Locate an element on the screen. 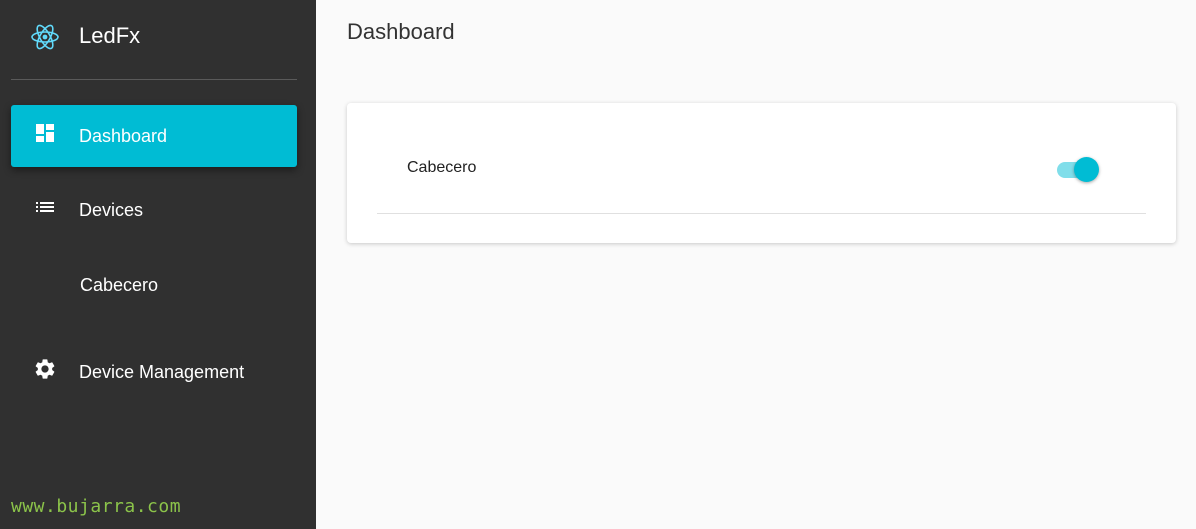  sidebar-item-dashboard: Dashboard is located at coordinates (154, 136).